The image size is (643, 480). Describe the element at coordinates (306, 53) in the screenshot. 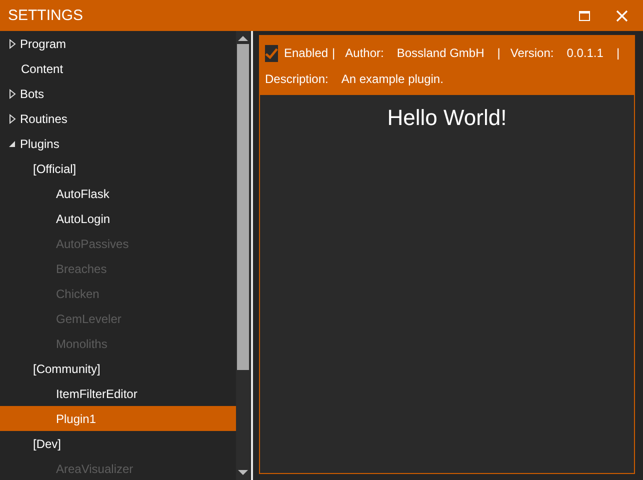

I see `enabled-label: Enabled` at that location.